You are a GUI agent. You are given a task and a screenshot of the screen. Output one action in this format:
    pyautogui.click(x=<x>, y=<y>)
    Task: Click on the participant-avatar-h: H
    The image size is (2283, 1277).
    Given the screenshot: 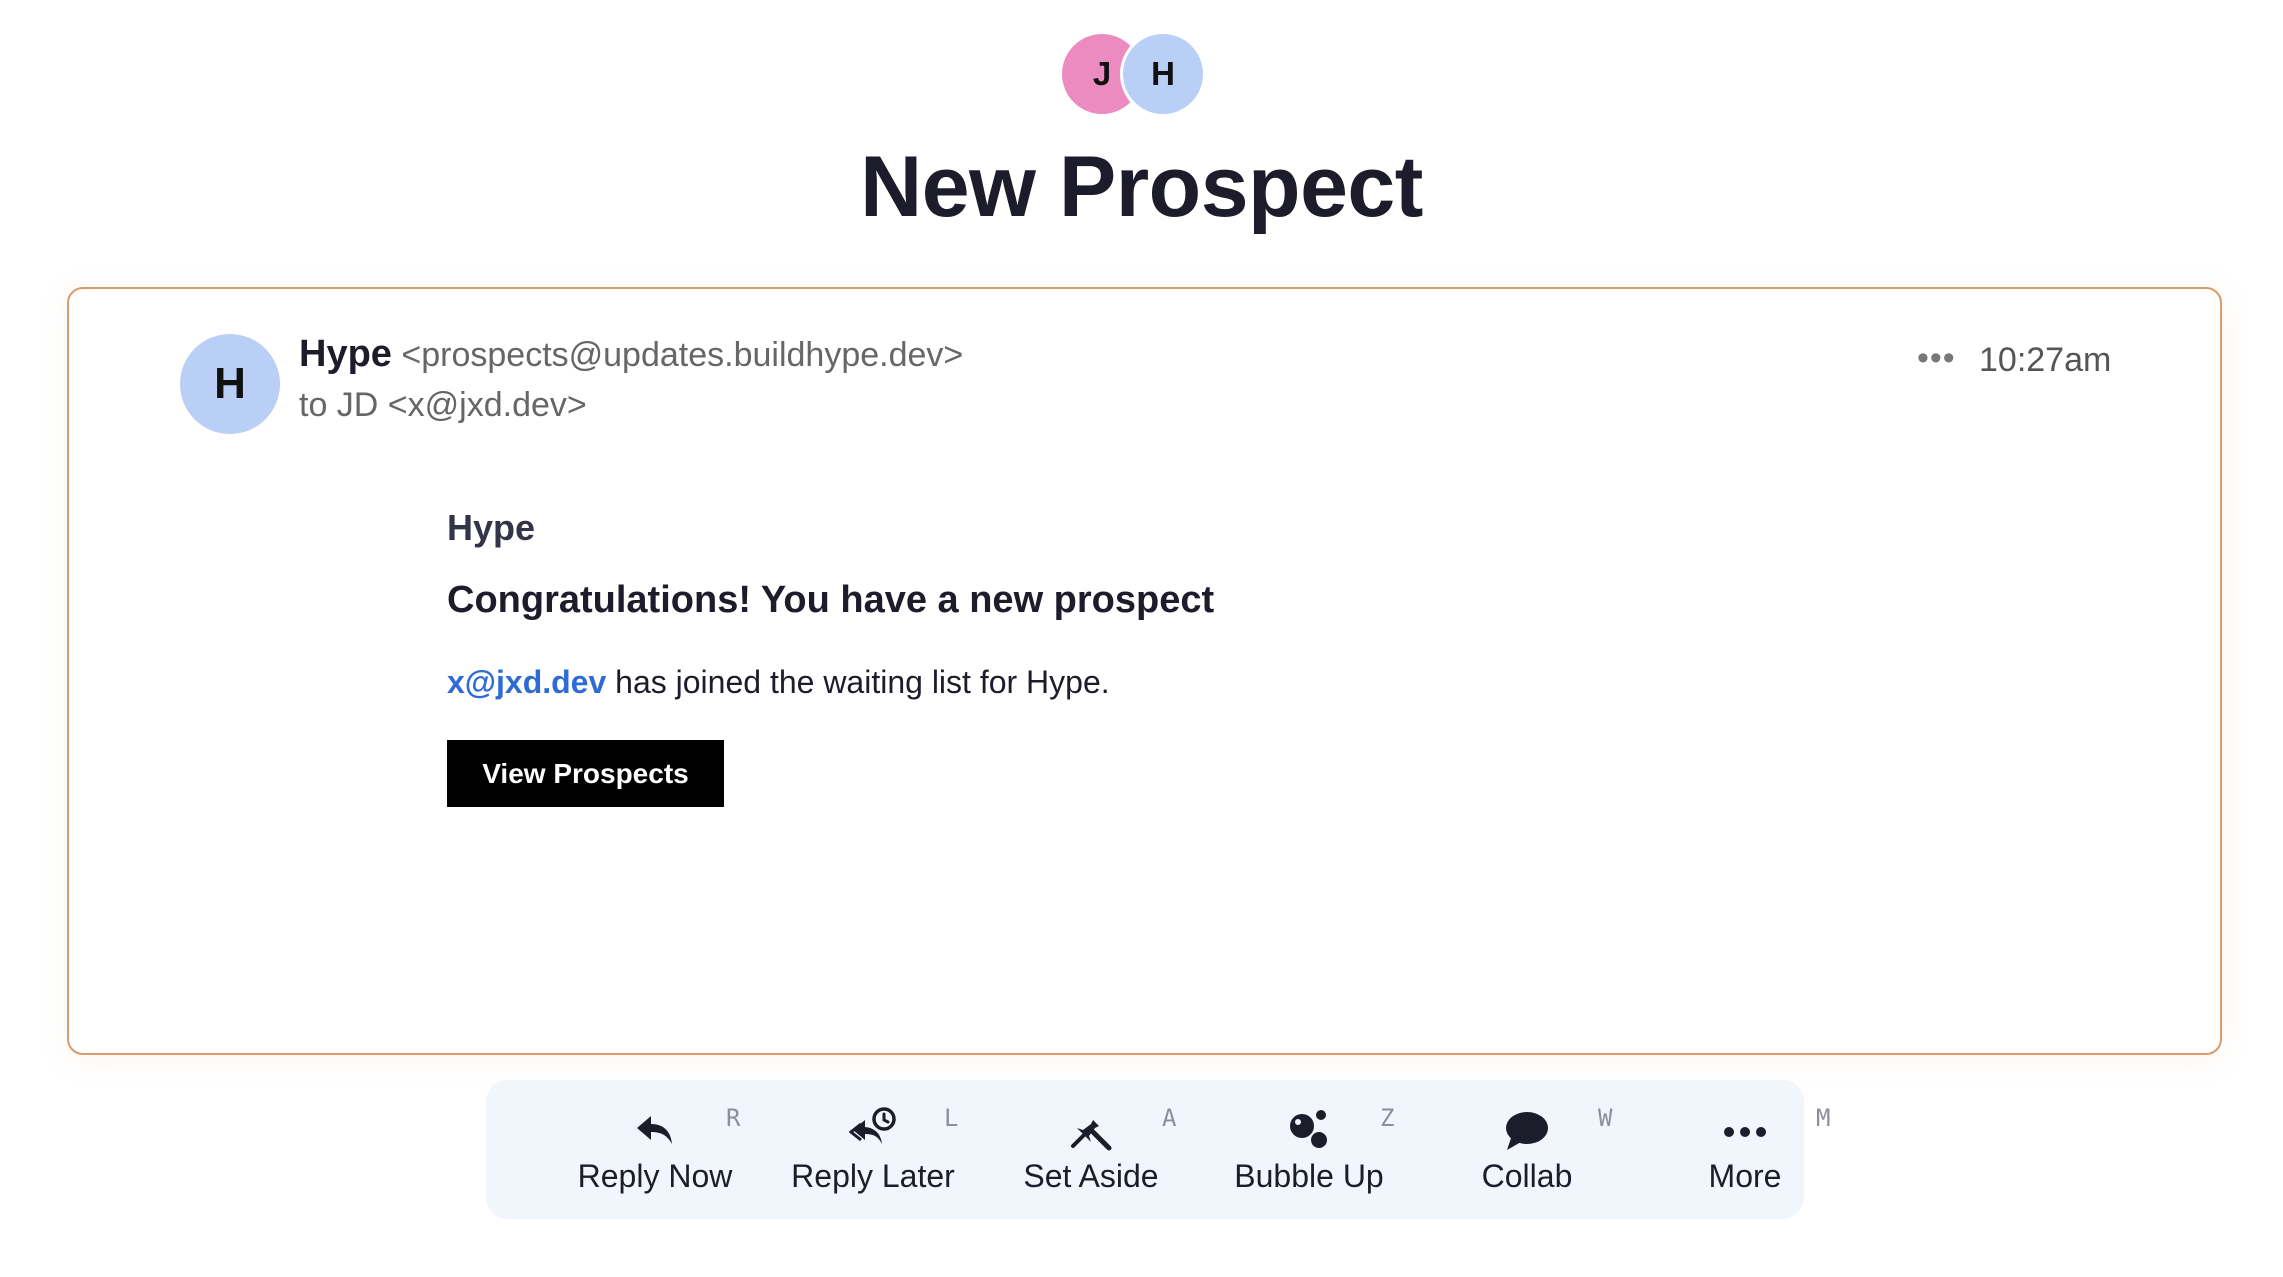 What is the action you would take?
    pyautogui.click(x=1163, y=74)
    